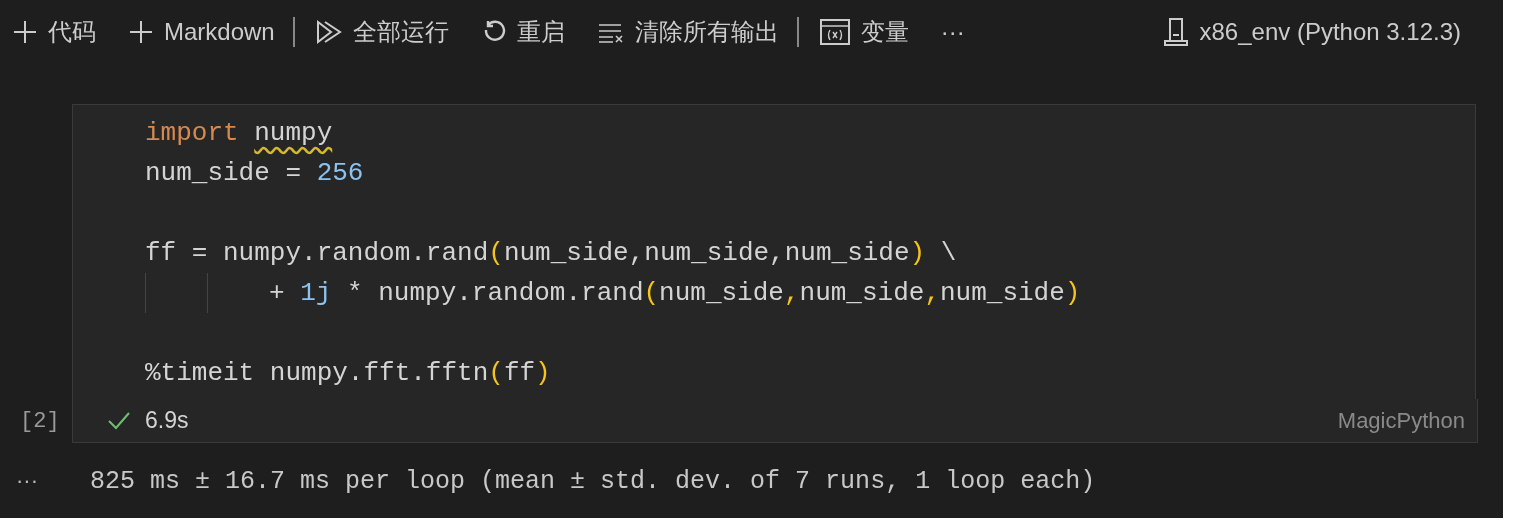  Describe the element at coordinates (40, 421) in the screenshot. I see `execution-count: [2]` at that location.